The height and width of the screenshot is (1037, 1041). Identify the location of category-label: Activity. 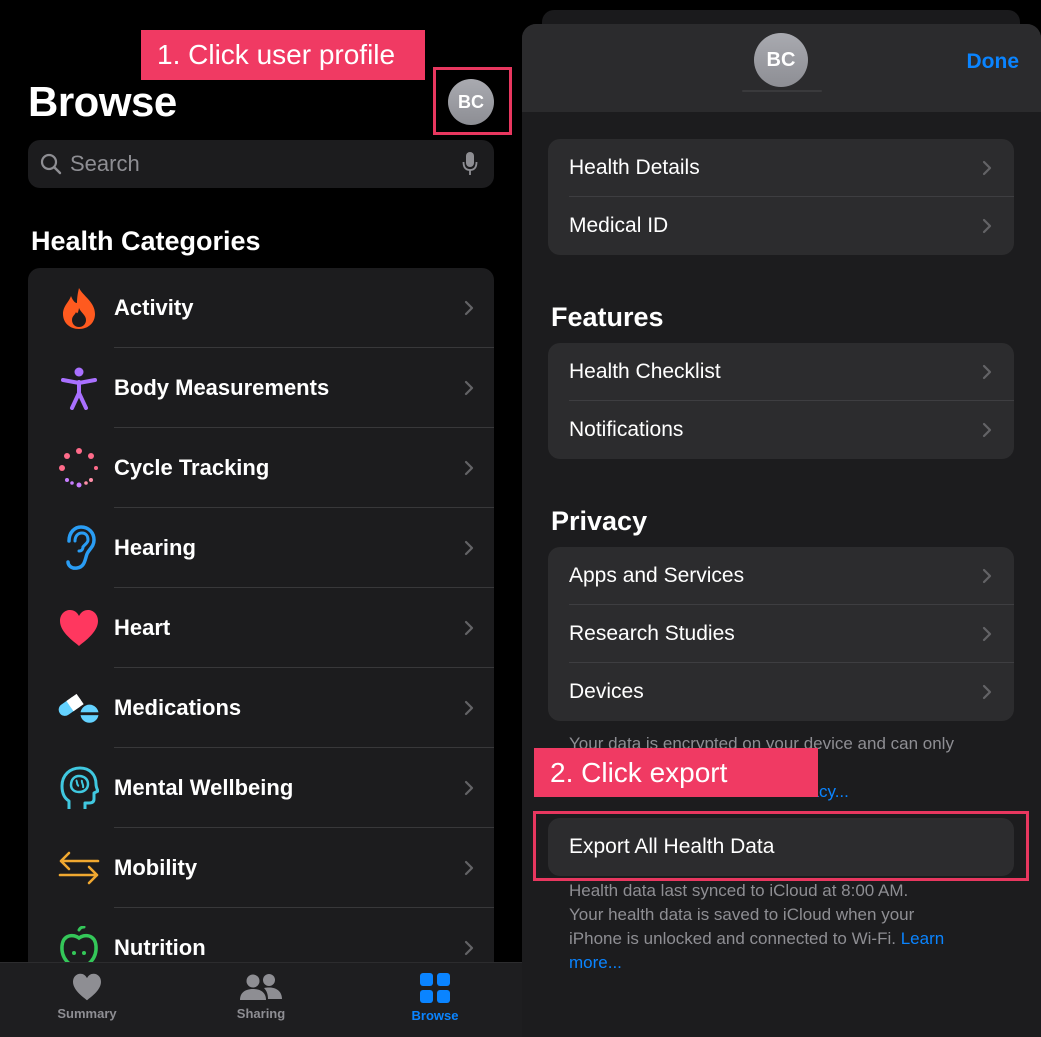
(154, 307).